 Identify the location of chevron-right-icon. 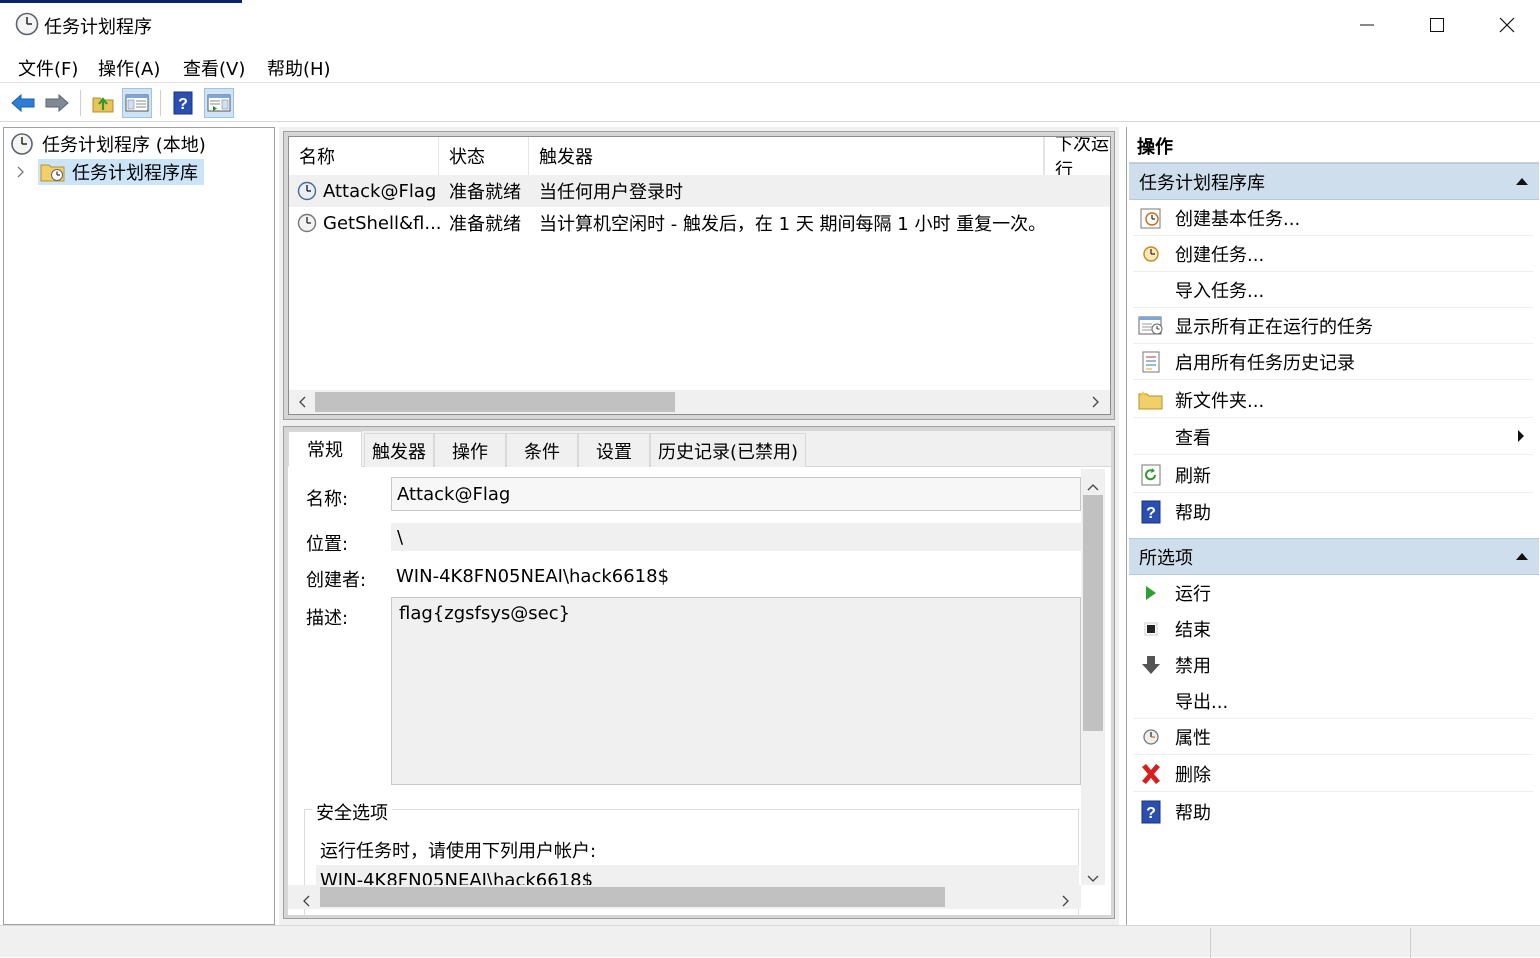
(23, 172).